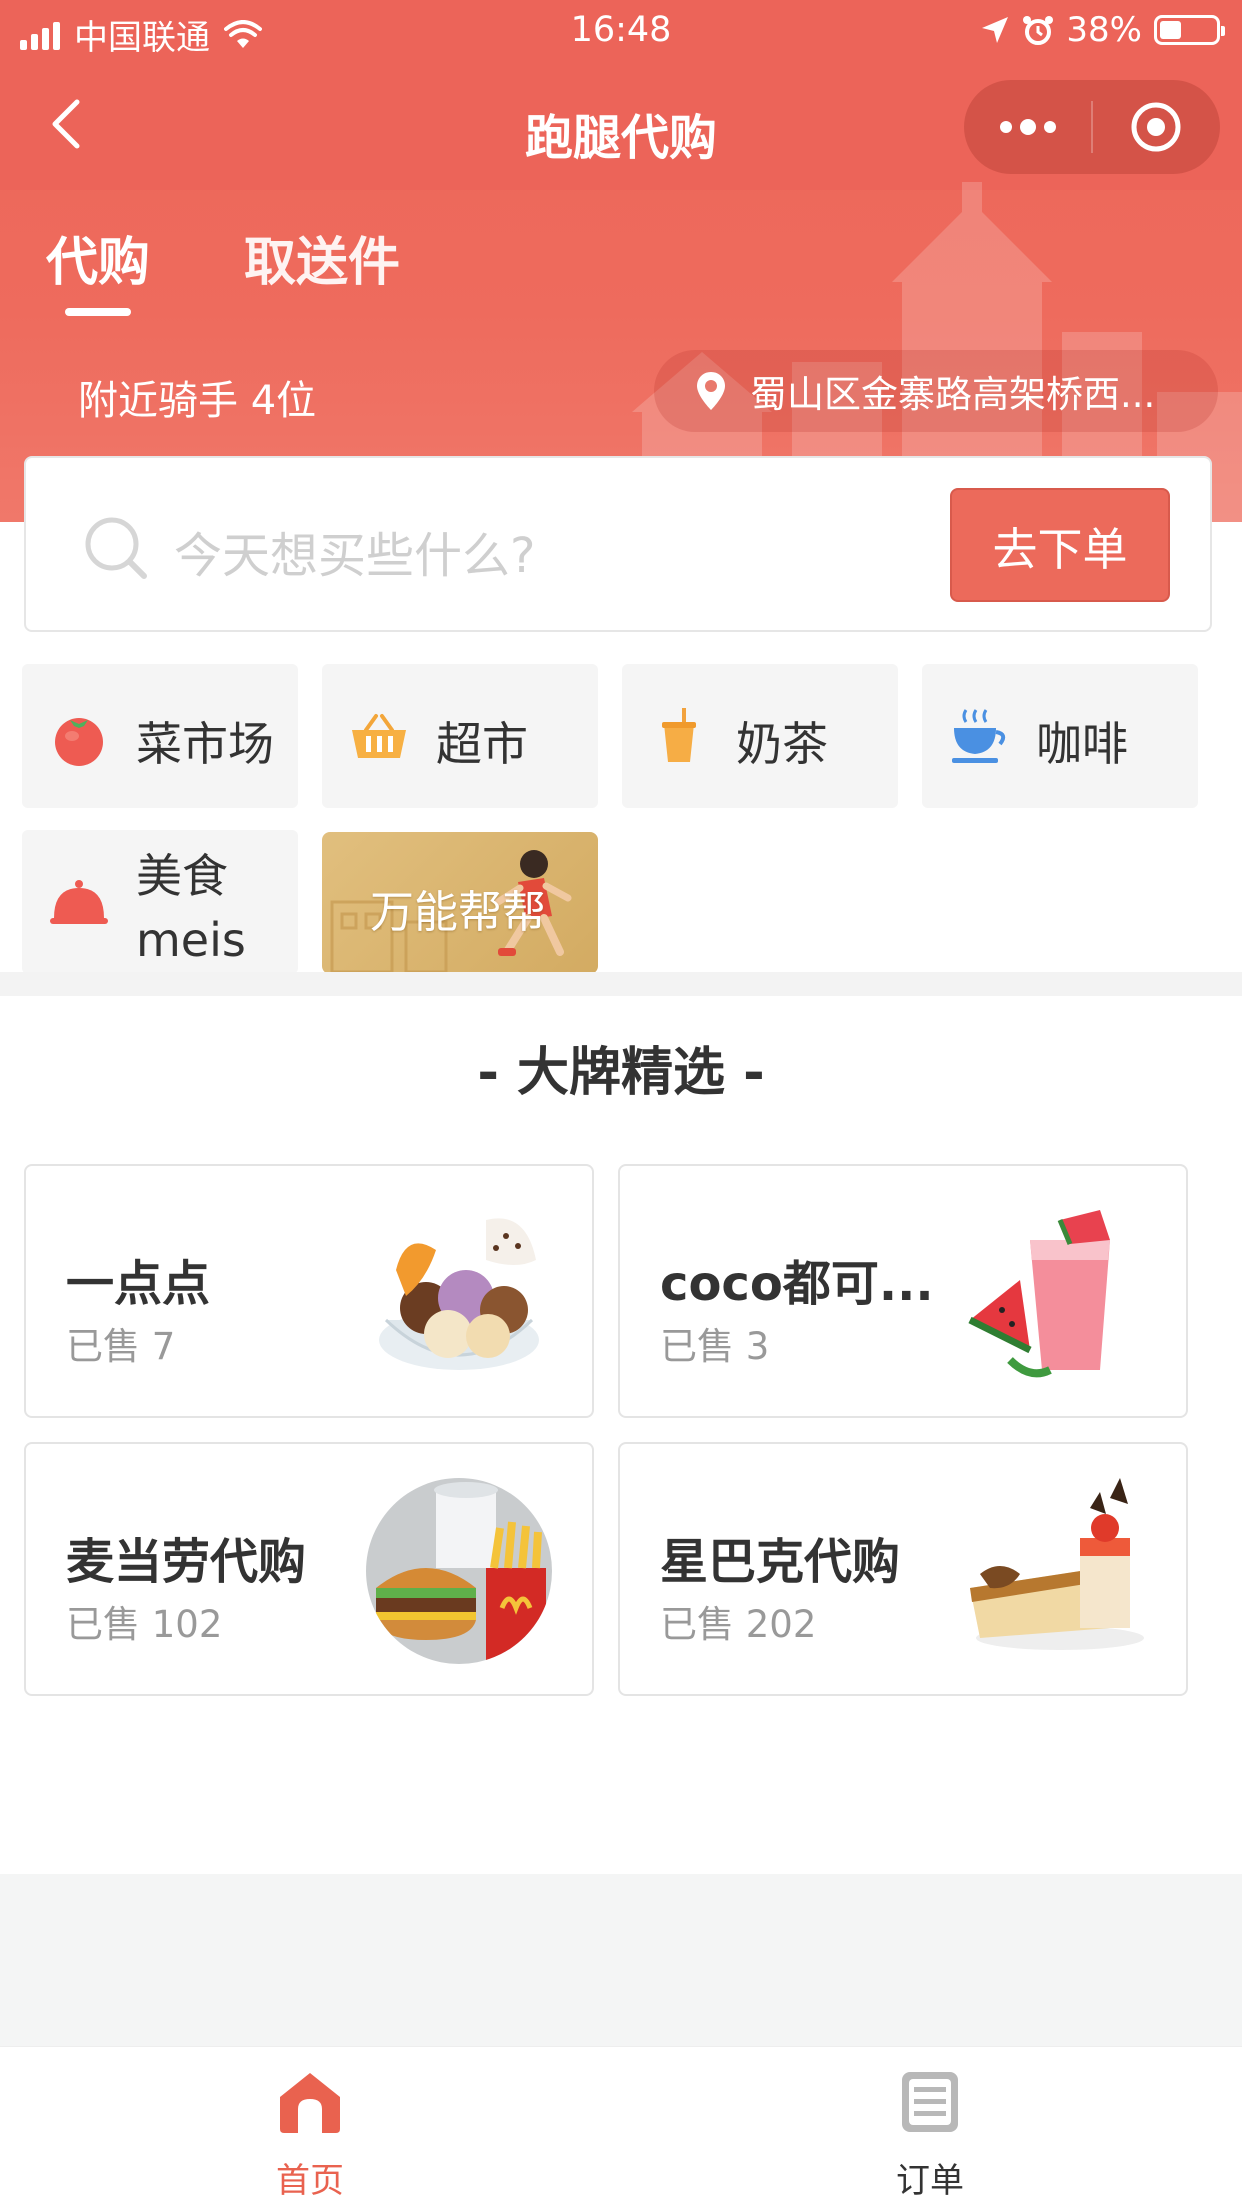 The image size is (1242, 2208). I want to click on category-label: 超市, so click(482, 744).